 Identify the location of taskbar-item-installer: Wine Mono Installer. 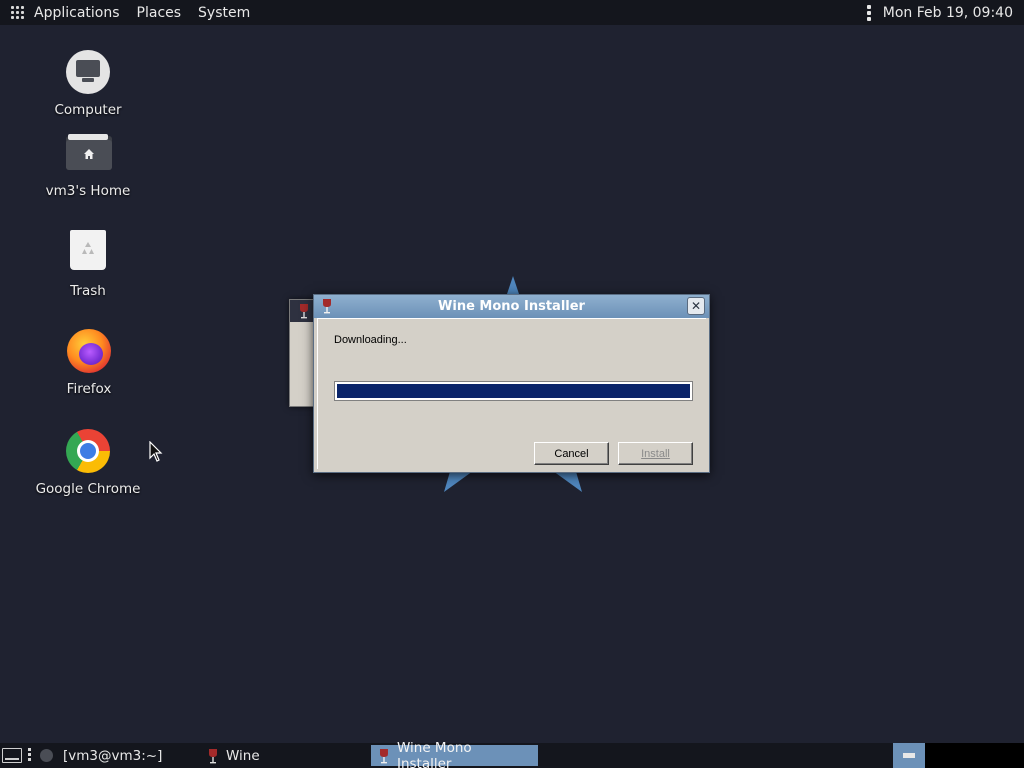
(454, 754).